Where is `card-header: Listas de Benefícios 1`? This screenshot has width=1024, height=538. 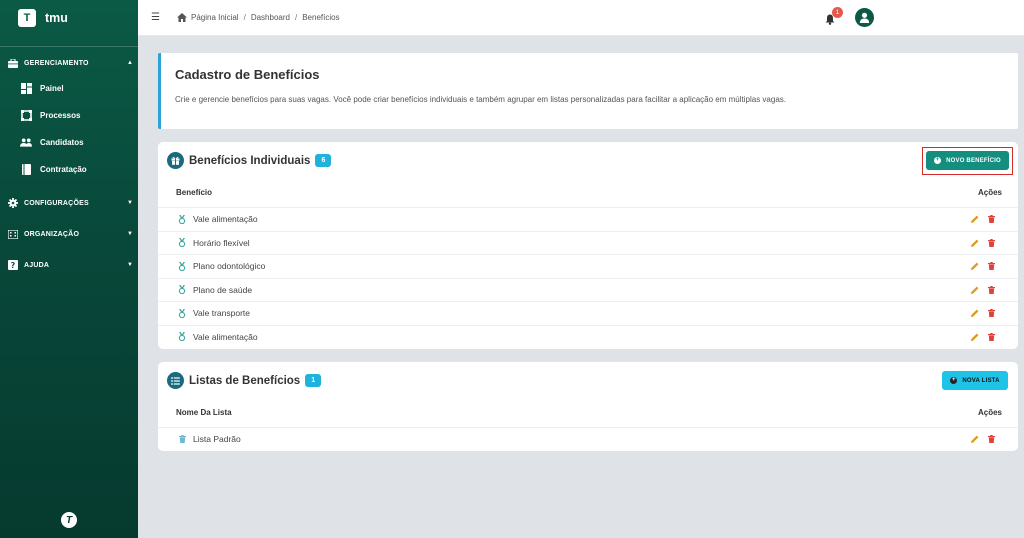
card-header: Listas de Benefícios 1 is located at coordinates (244, 380).